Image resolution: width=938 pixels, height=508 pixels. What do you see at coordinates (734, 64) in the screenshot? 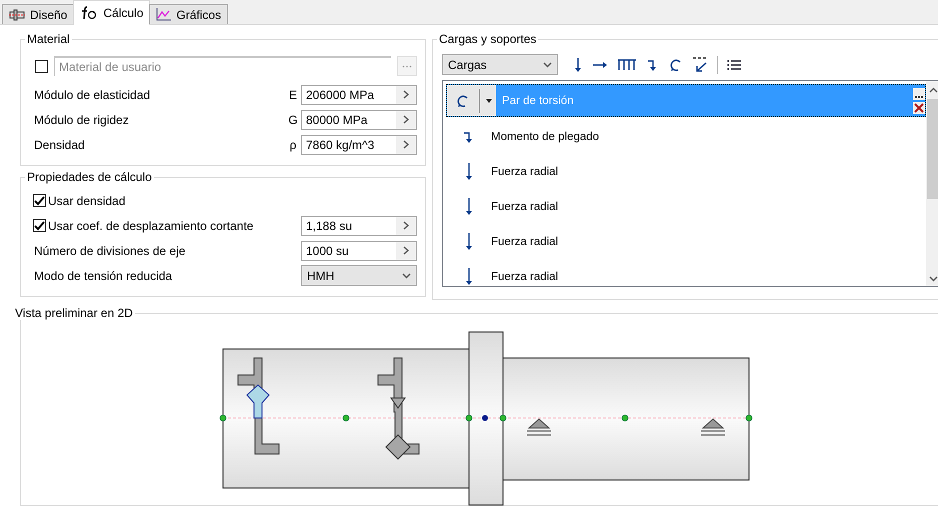
I see `list-icon` at bounding box center [734, 64].